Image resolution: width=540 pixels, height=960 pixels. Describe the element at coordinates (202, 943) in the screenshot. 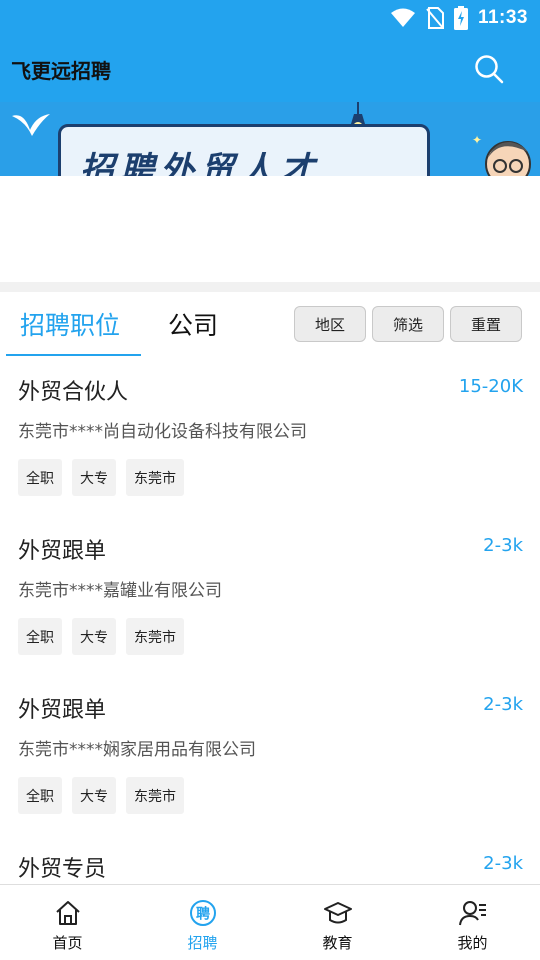

I see `nav-label: 招聘` at that location.